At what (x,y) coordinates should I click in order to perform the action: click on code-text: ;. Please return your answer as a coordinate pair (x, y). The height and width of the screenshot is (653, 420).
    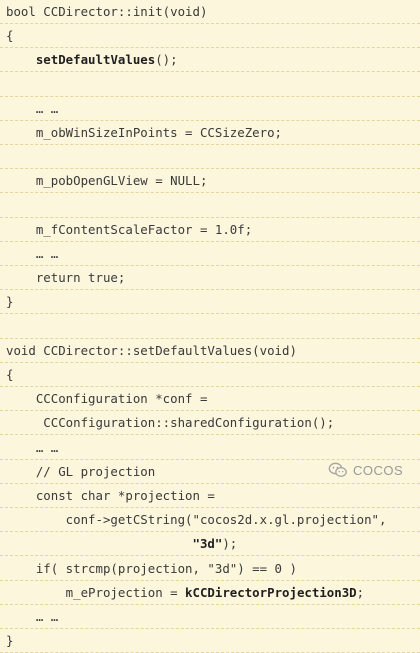
    Looking at the image, I should click on (360, 592).